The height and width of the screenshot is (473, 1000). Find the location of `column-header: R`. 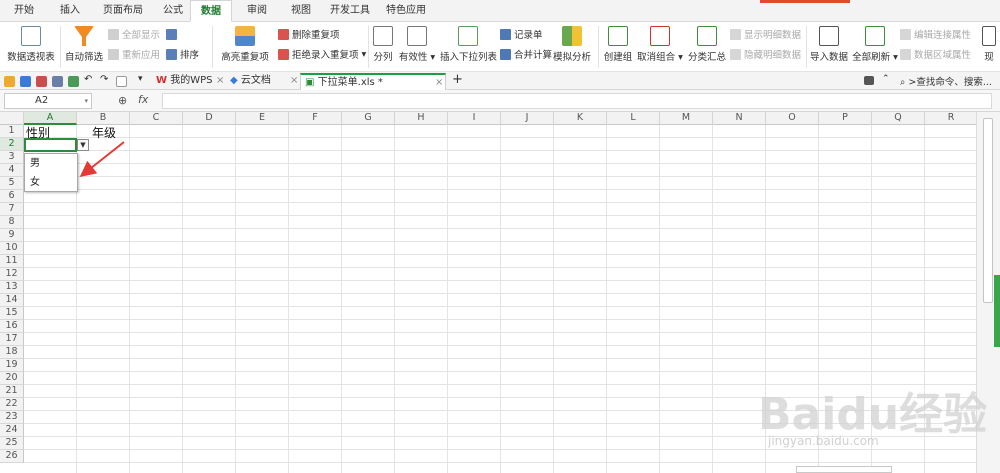

column-header: R is located at coordinates (950, 118).